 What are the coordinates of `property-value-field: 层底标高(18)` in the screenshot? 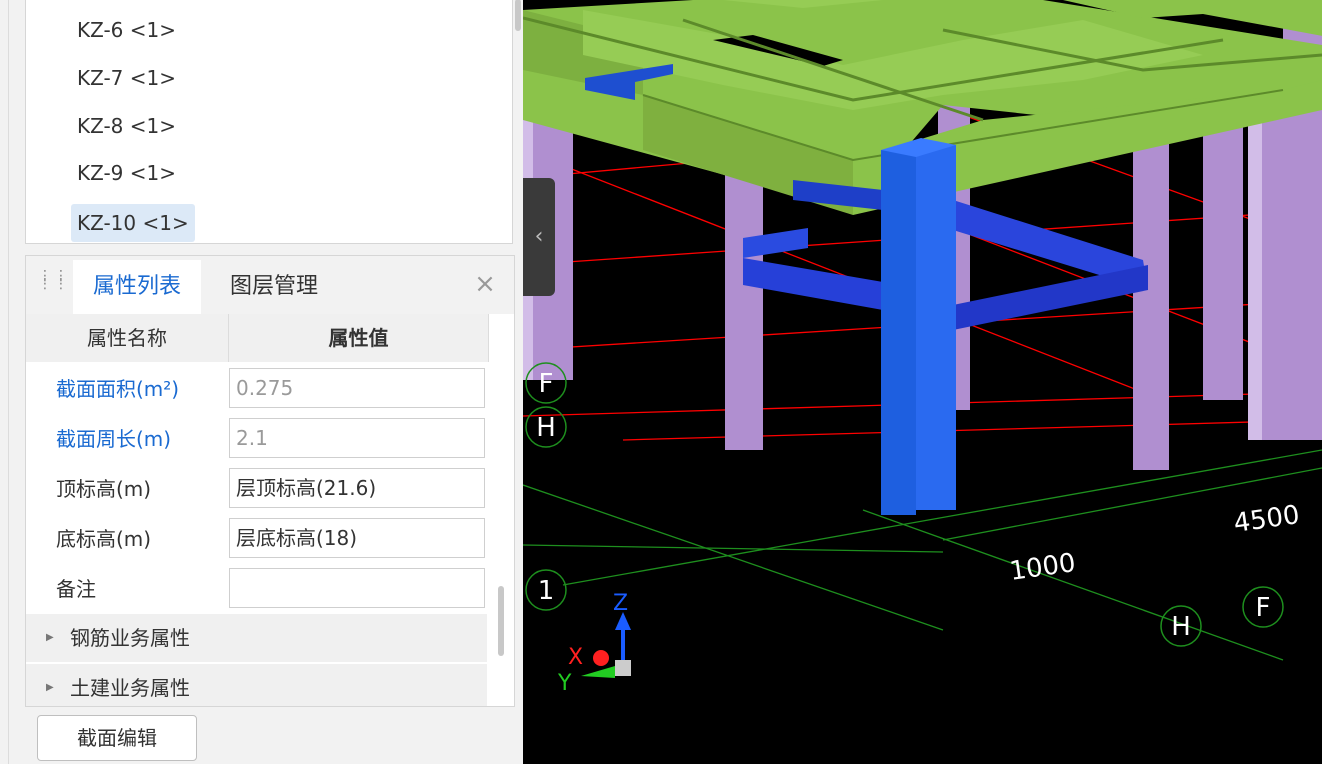 It's located at (357, 538).